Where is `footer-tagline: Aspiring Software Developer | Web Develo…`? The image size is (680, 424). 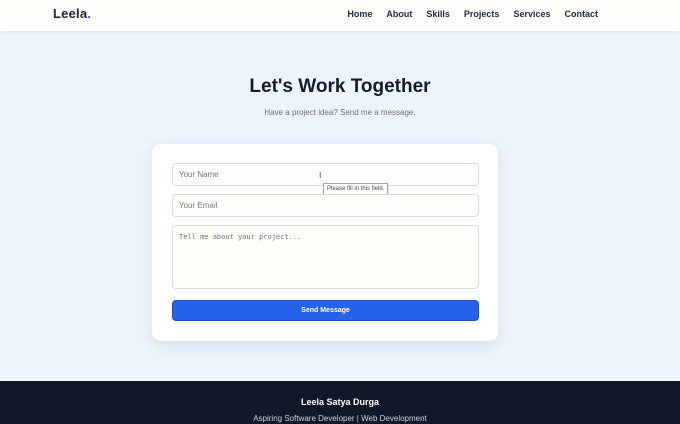
footer-tagline: Aspiring Software Developer | Web Develo… is located at coordinates (340, 418).